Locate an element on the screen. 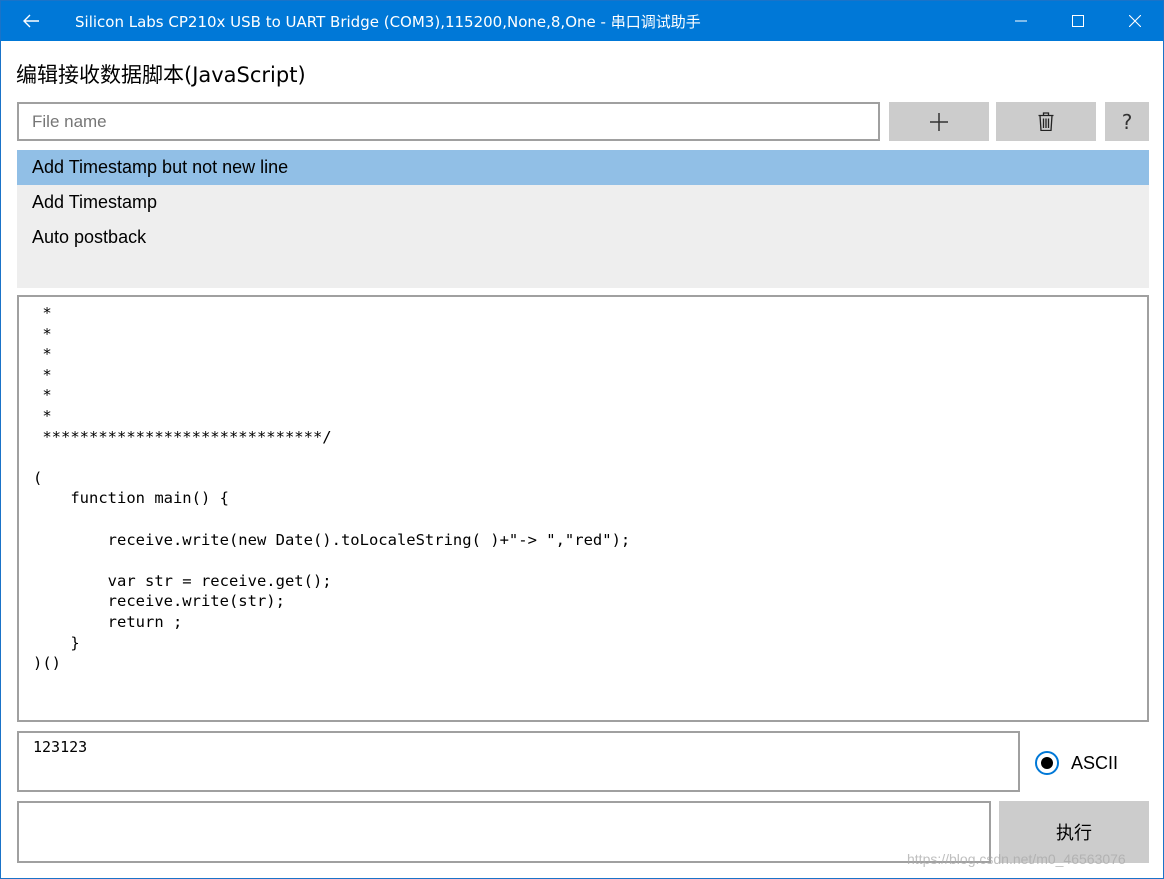 Image resolution: width=1164 pixels, height=879 pixels. add-script-button is located at coordinates (939, 121).